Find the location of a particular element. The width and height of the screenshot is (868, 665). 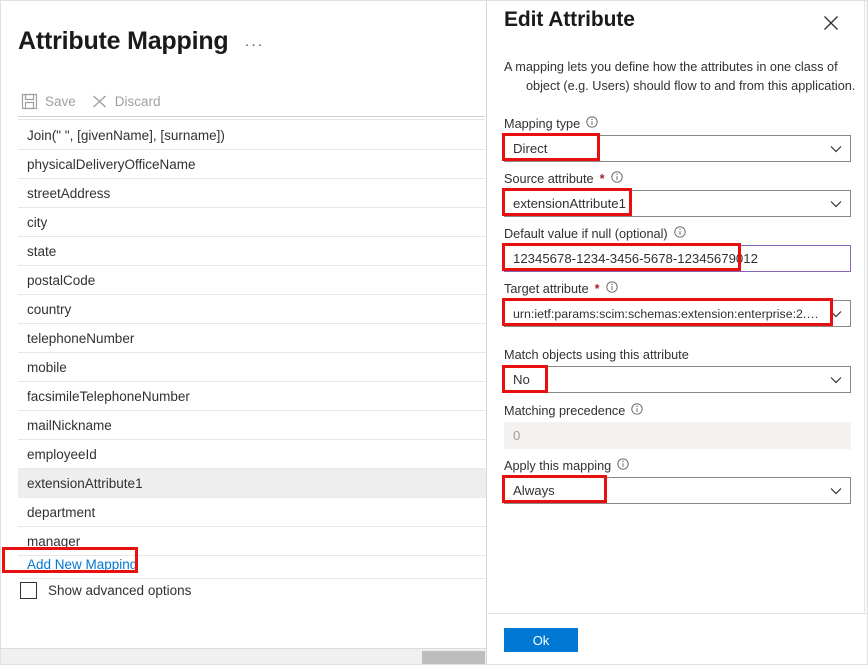

matching-precedence-label: Matching precedence is located at coordinates (677, 410).